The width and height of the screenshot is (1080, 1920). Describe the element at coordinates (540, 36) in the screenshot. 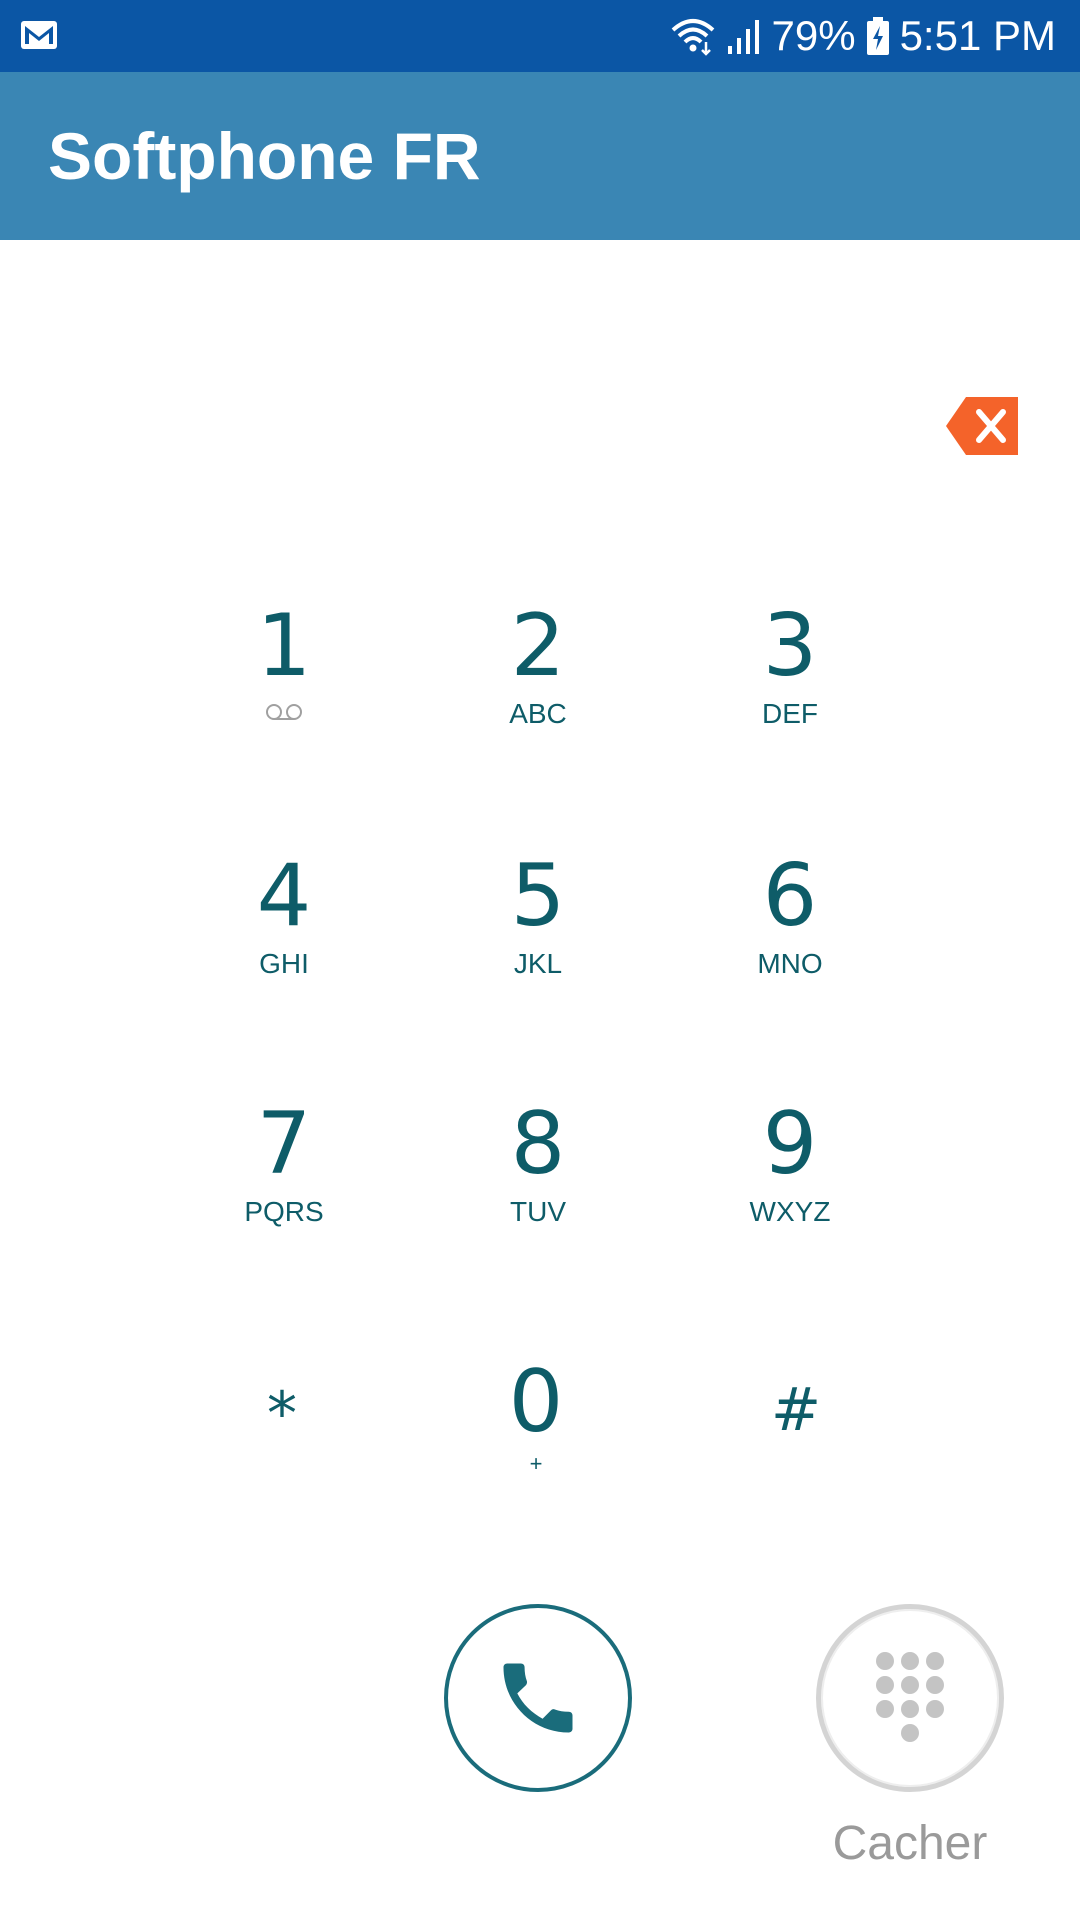

I see `status-bar: 79% 5:51 PM` at that location.